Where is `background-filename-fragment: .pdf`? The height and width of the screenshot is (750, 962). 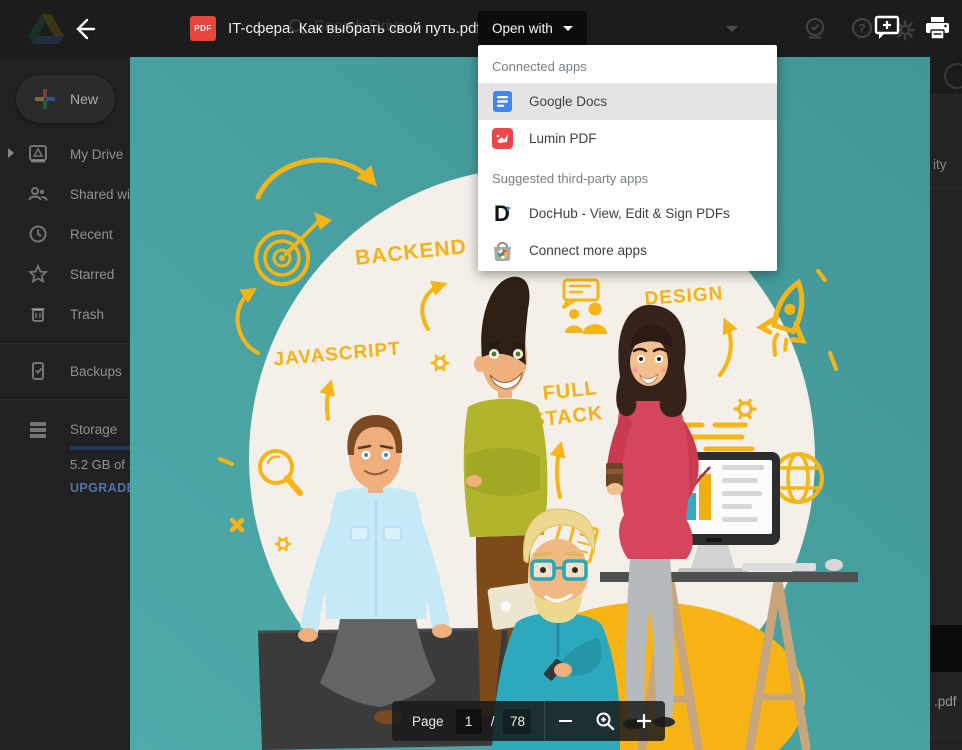
background-filename-fragment: .pdf is located at coordinates (945, 701).